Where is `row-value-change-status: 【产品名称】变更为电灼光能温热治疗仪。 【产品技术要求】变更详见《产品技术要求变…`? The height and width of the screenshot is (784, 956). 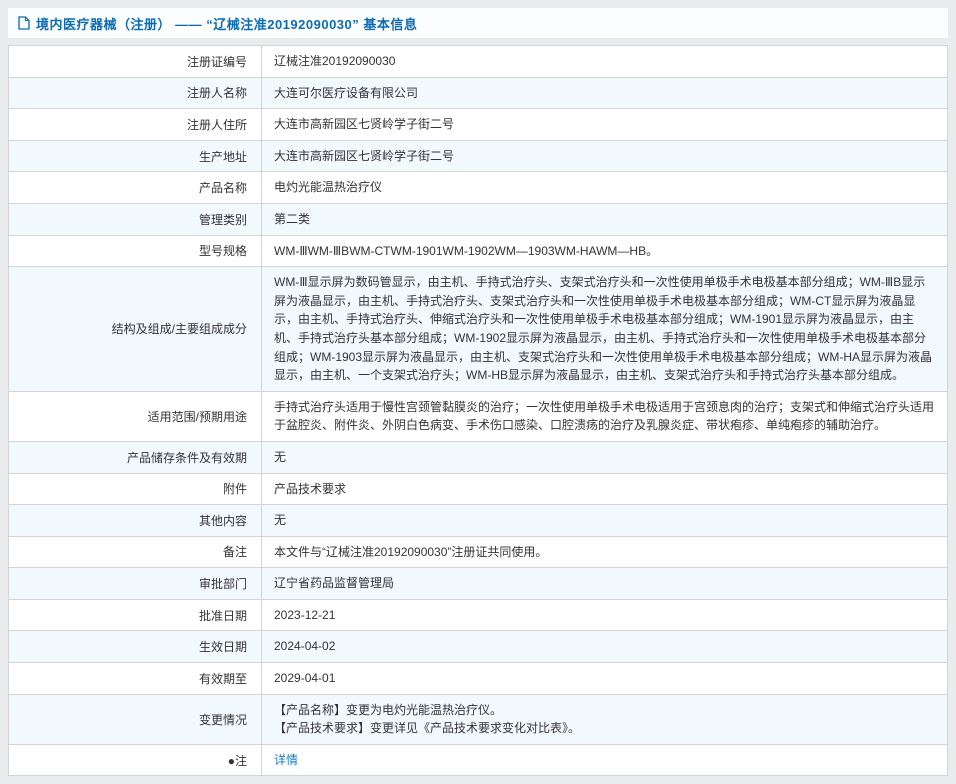
row-value-change-status: 【产品名称】变更为电灼光能温热治疗仪。 【产品技术要求】变更详见《产品技术要求变… is located at coordinates (604, 719).